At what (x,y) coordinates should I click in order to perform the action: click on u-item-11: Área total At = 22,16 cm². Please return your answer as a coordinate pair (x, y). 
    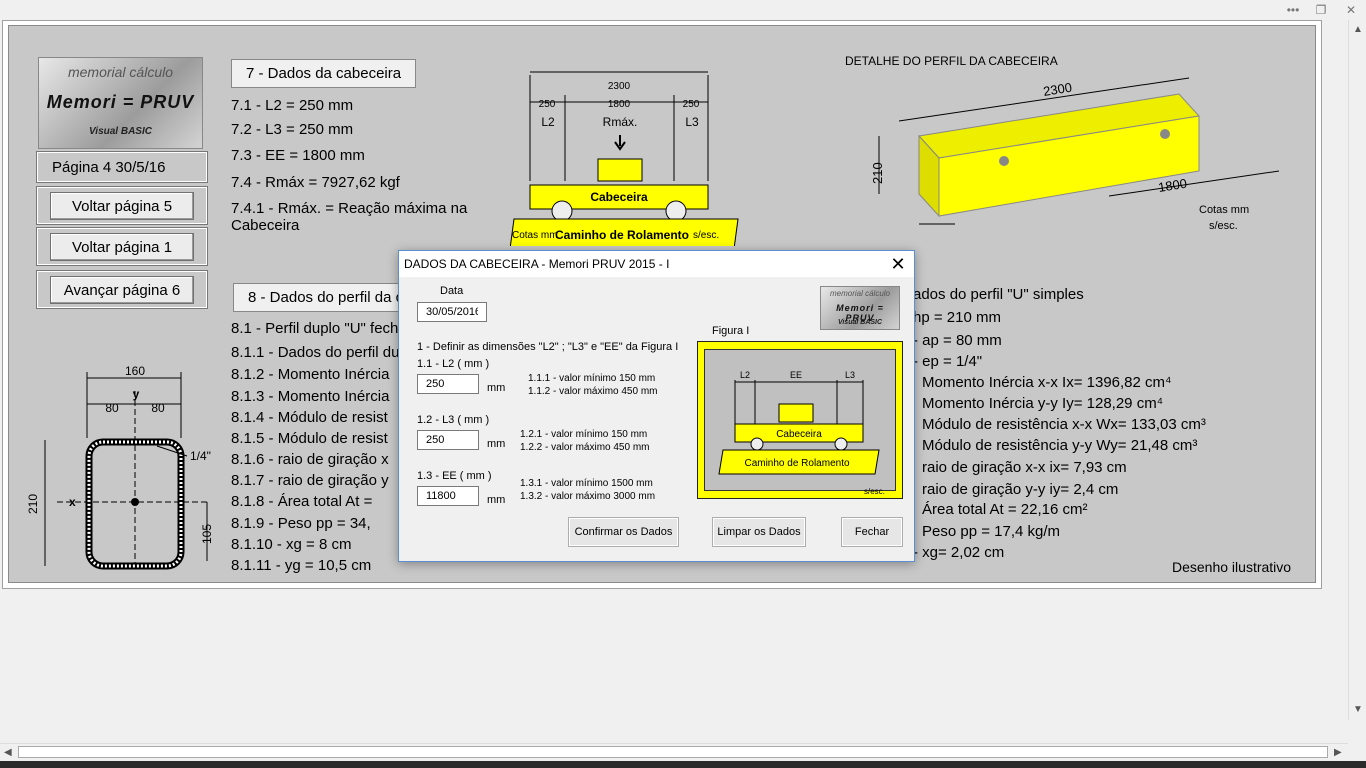
    Looking at the image, I should click on (1005, 509).